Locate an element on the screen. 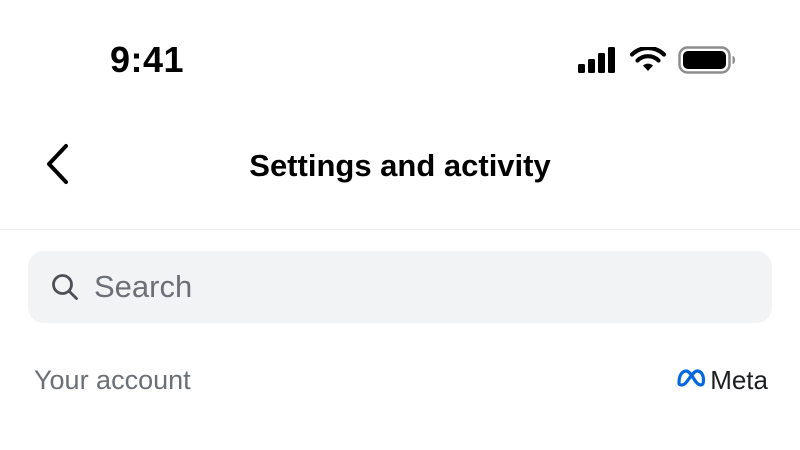 Image resolution: width=800 pixels, height=450 pixels. battery-icon is located at coordinates (707, 60).